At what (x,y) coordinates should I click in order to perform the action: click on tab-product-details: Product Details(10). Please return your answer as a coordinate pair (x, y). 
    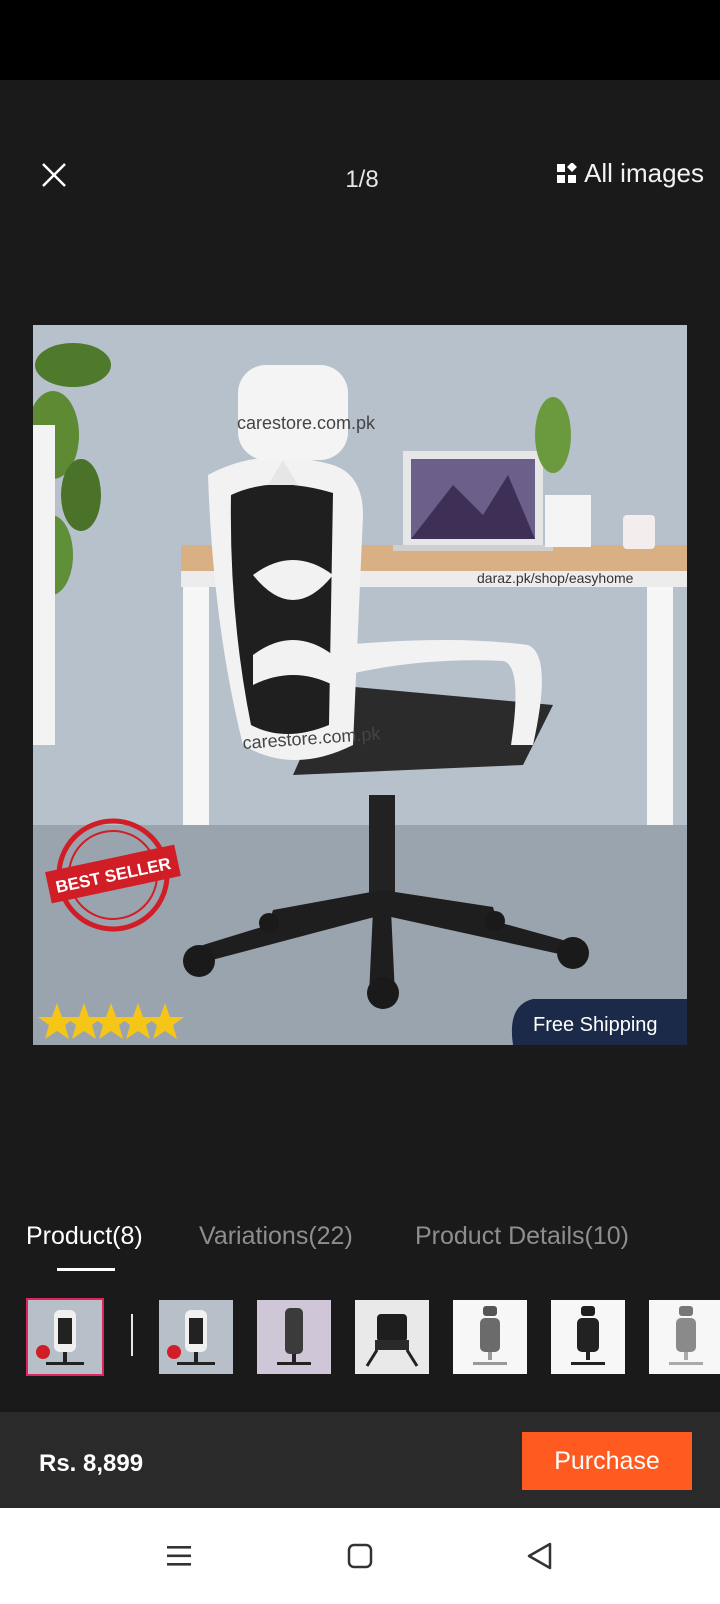
    Looking at the image, I should click on (522, 1236).